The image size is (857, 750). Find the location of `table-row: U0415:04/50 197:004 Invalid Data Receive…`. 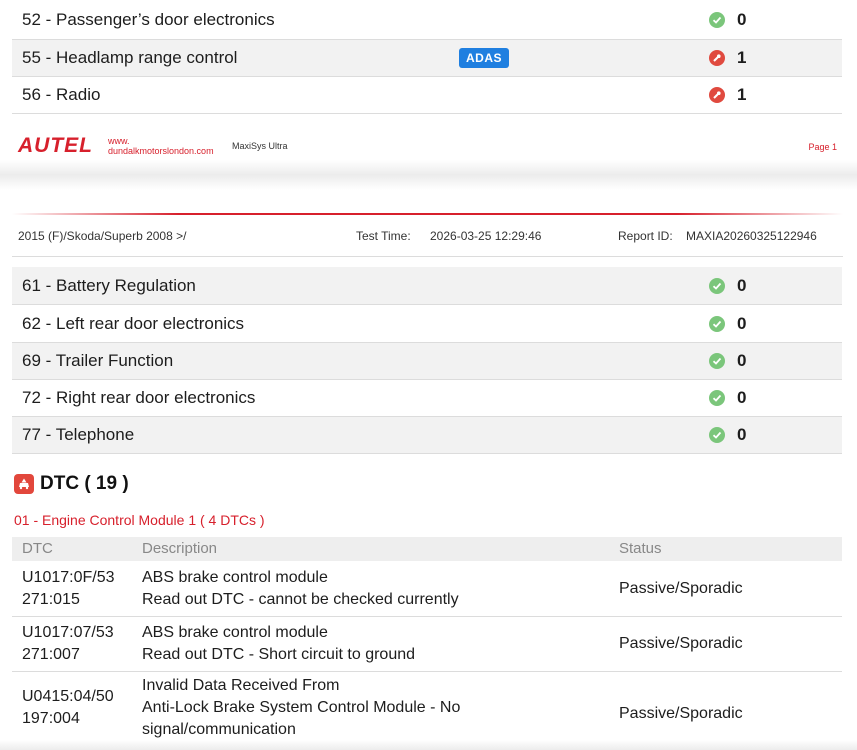

table-row: U0415:04/50 197:004 Invalid Data Receive… is located at coordinates (427, 711).